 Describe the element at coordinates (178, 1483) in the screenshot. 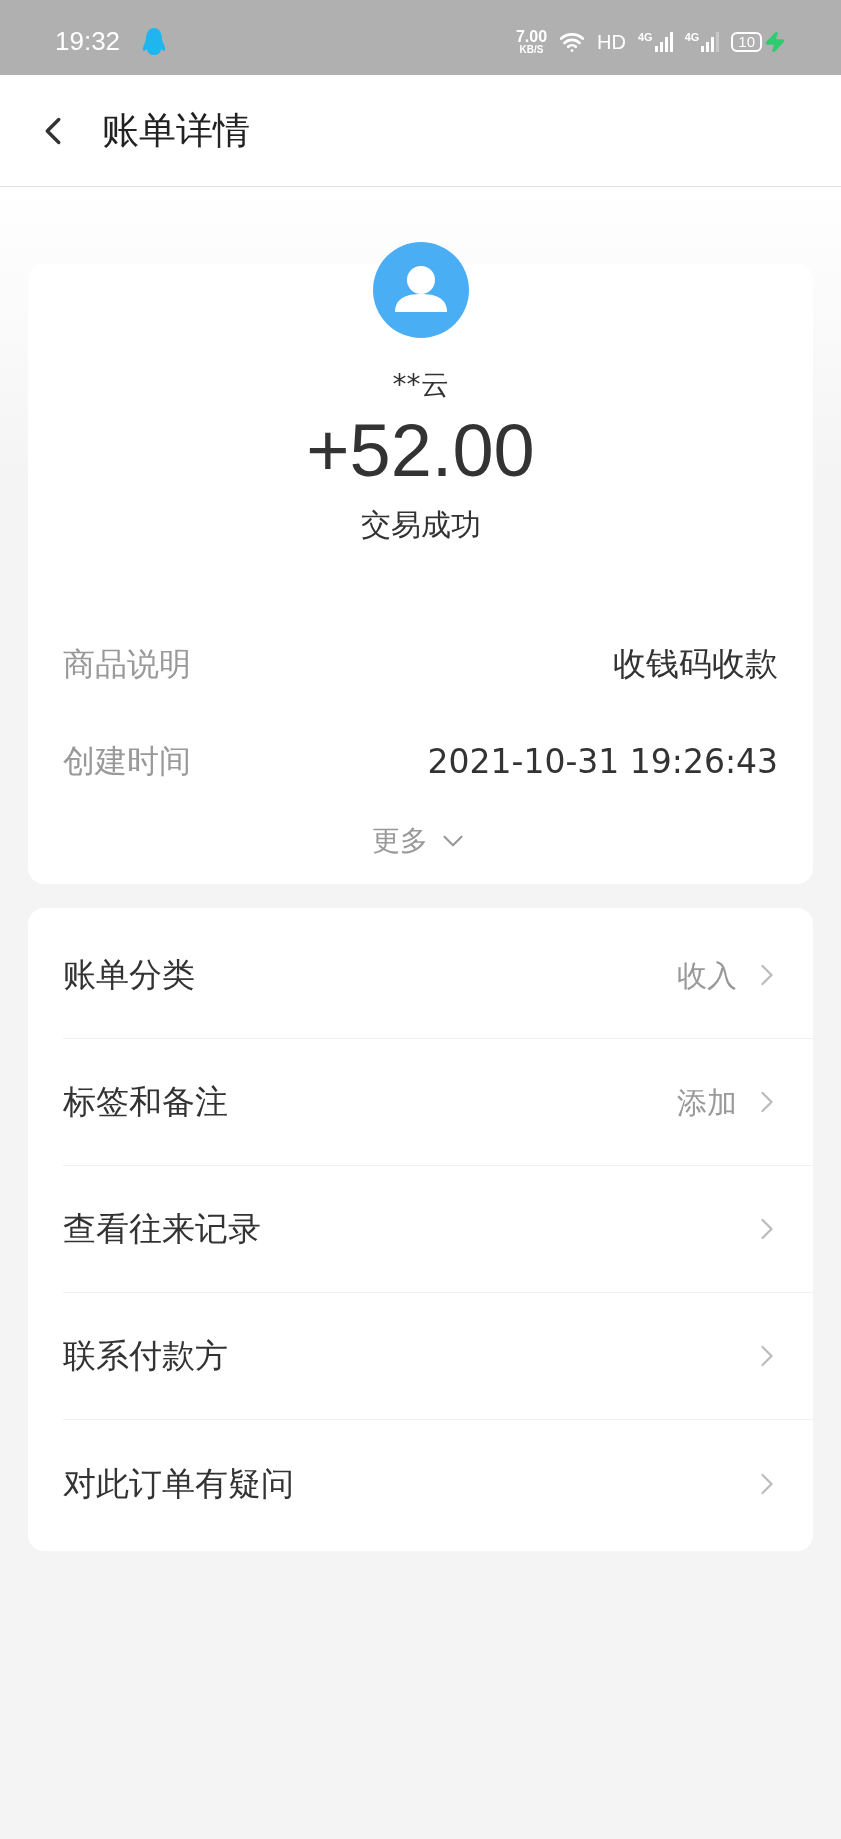

I see `menu-label: 对此订单有疑问` at that location.